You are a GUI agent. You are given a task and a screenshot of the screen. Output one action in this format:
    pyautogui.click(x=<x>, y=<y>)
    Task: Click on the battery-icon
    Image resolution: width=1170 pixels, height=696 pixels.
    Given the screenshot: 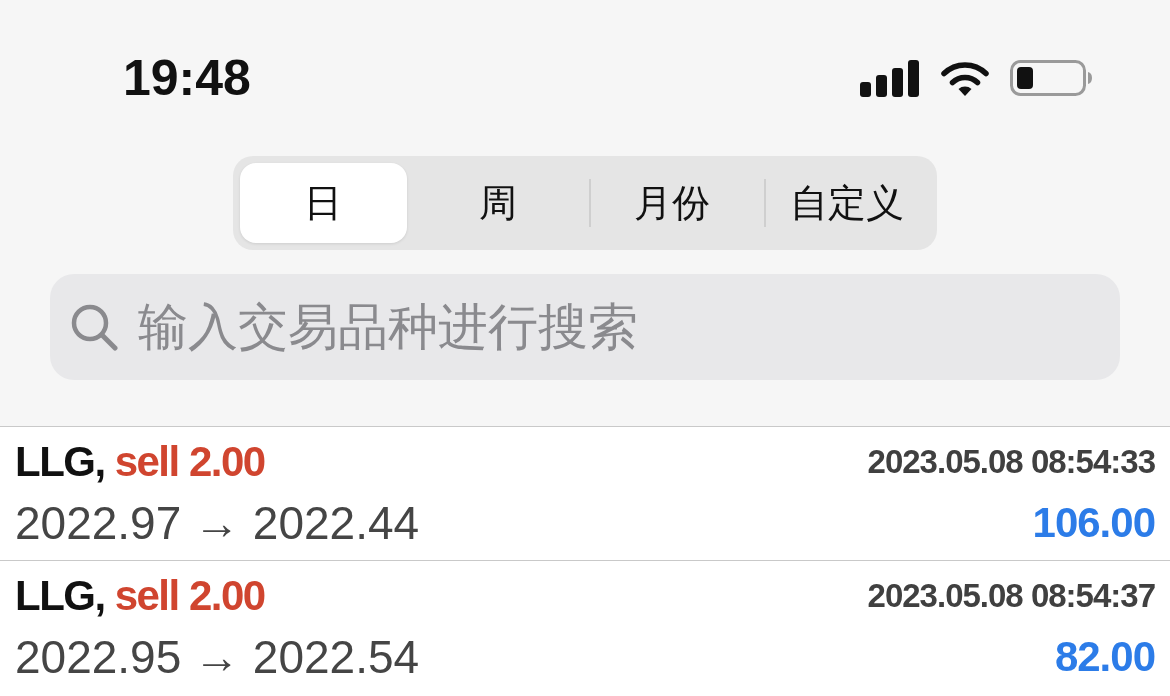 What is the action you would take?
    pyautogui.click(x=1051, y=78)
    